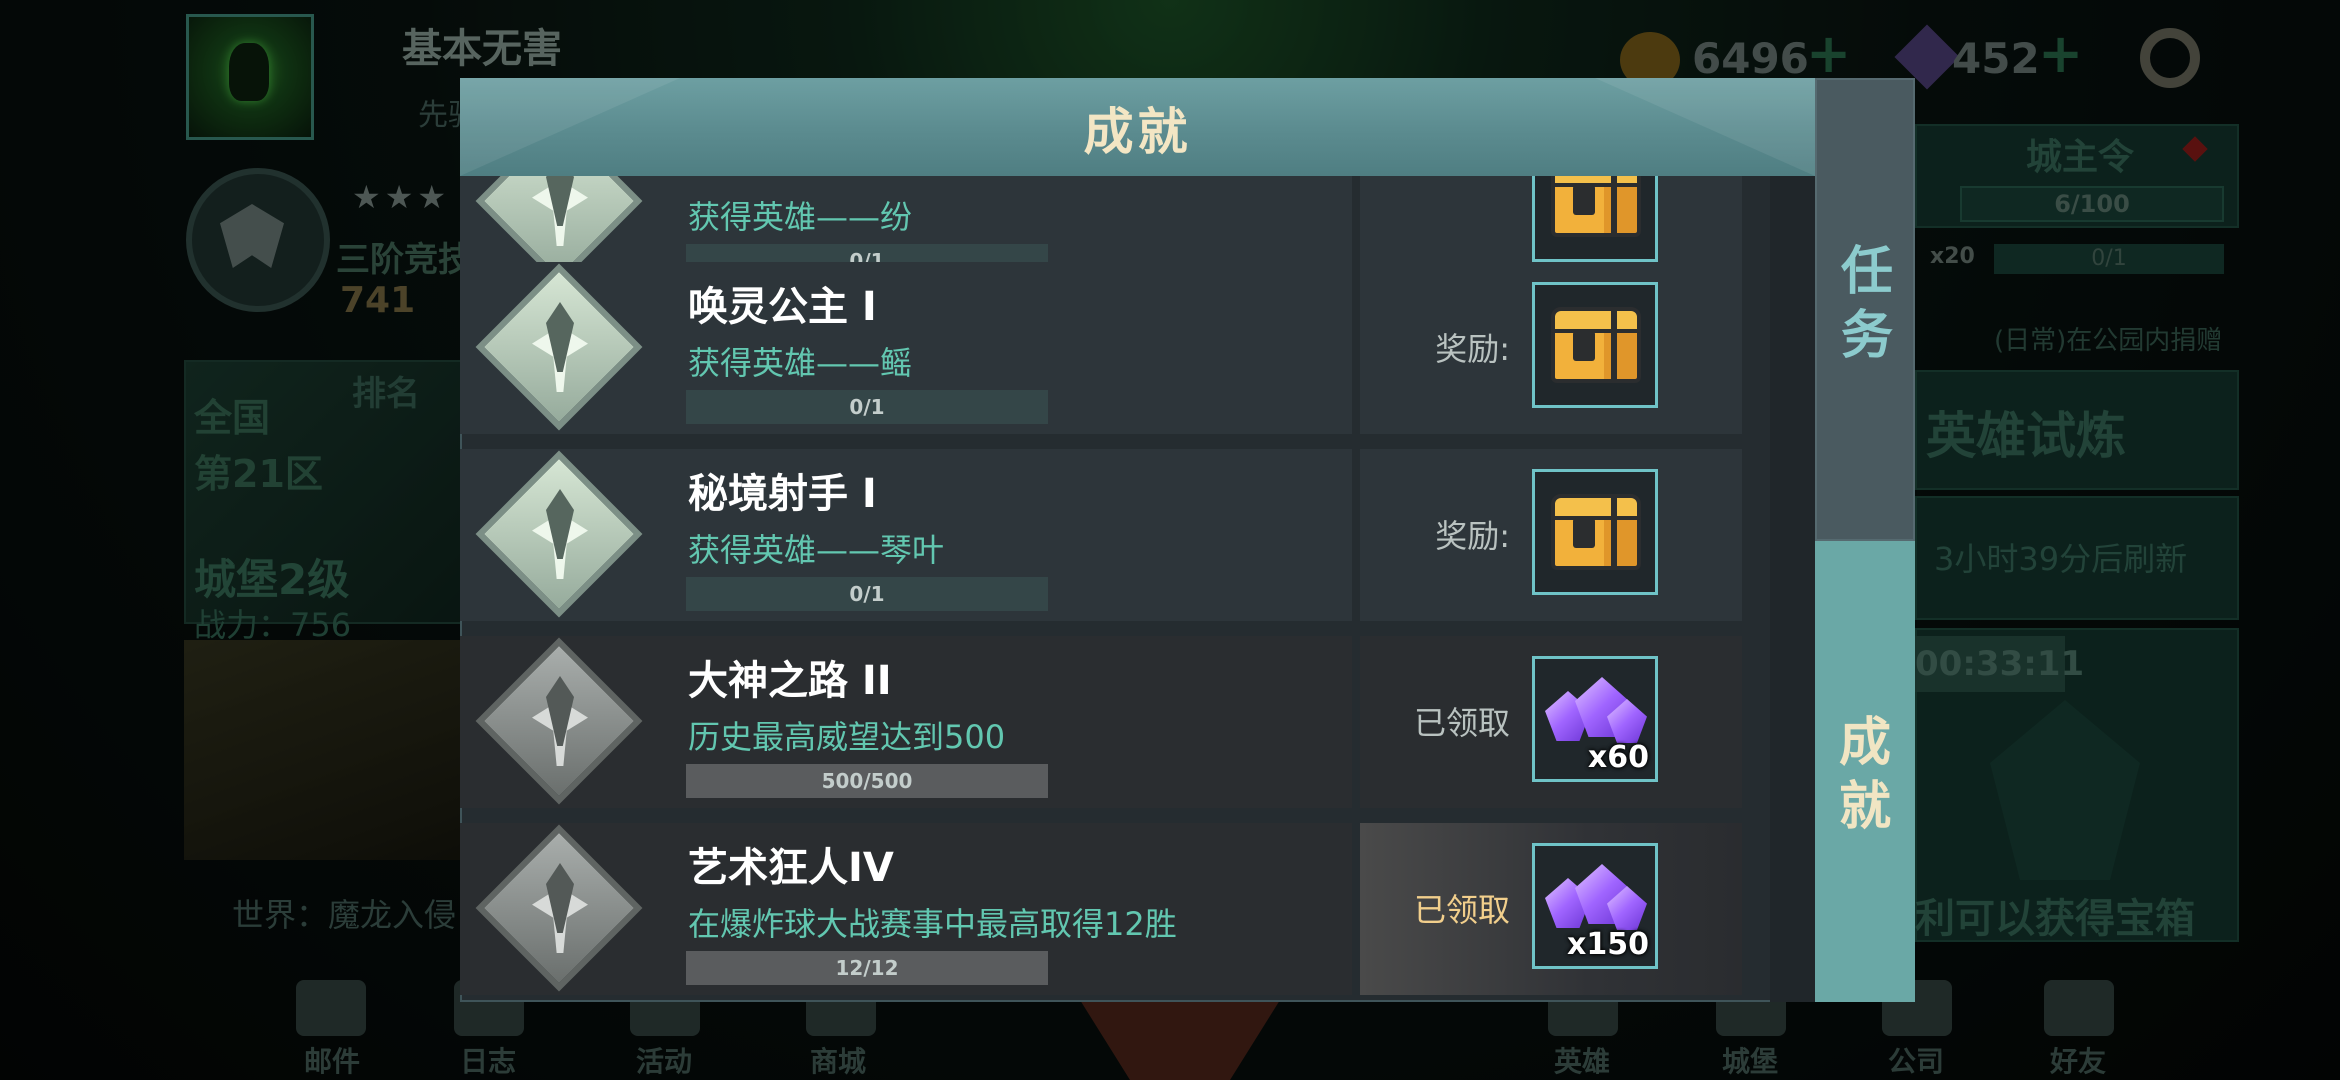 This screenshot has height=1080, width=2340. Describe the element at coordinates (1101, 348) in the screenshot. I see `achievement-row: 唤灵公主 I 获得英雄——鳐 0/1 奖励:` at that location.